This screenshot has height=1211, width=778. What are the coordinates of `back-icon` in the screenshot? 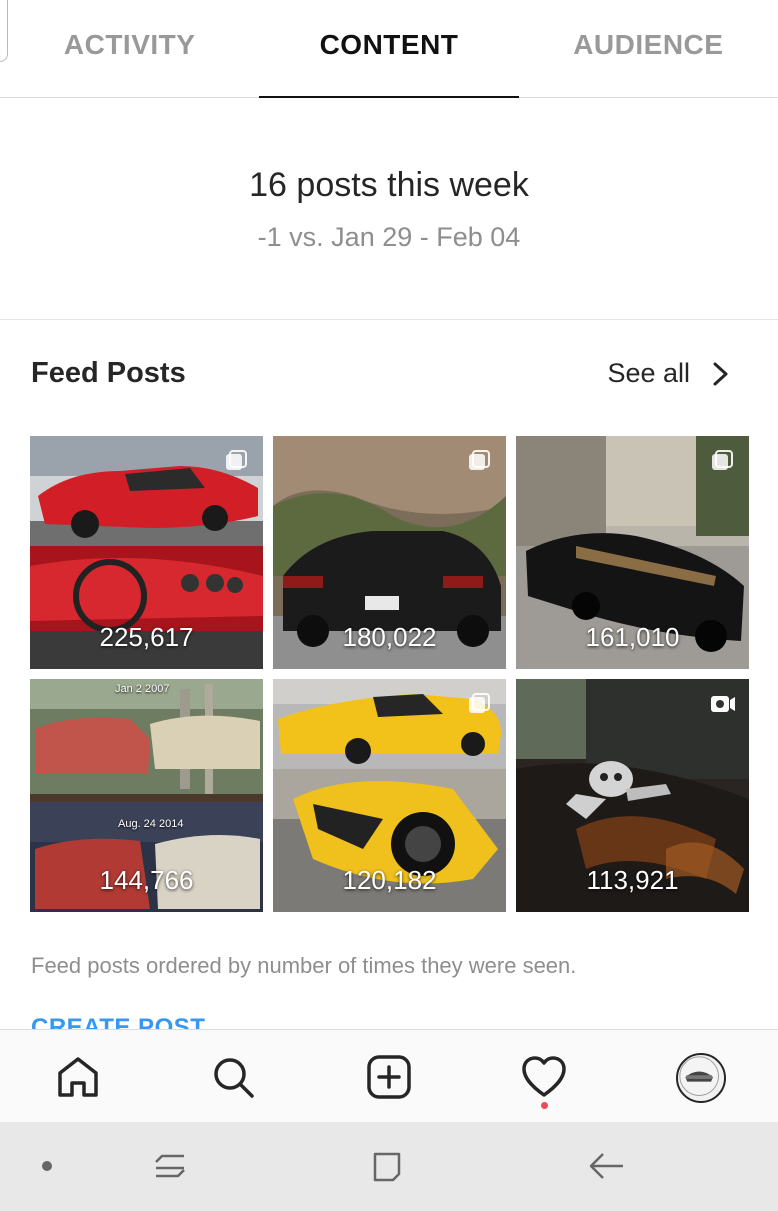 It's located at (606, 1166).